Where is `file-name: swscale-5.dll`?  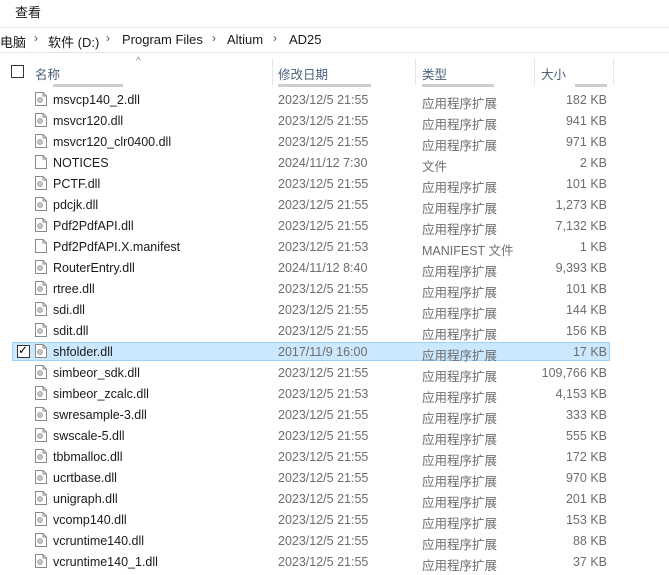
file-name: swscale-5.dll is located at coordinates (89, 436).